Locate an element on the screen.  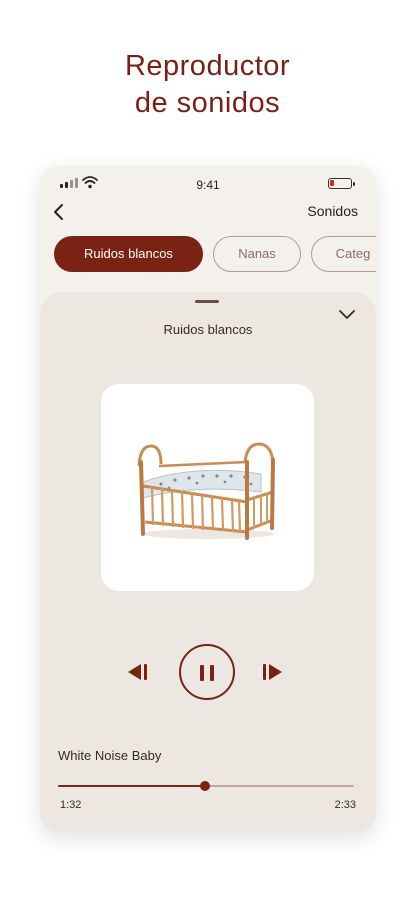
page-title: Sonidos is located at coordinates (332, 211).